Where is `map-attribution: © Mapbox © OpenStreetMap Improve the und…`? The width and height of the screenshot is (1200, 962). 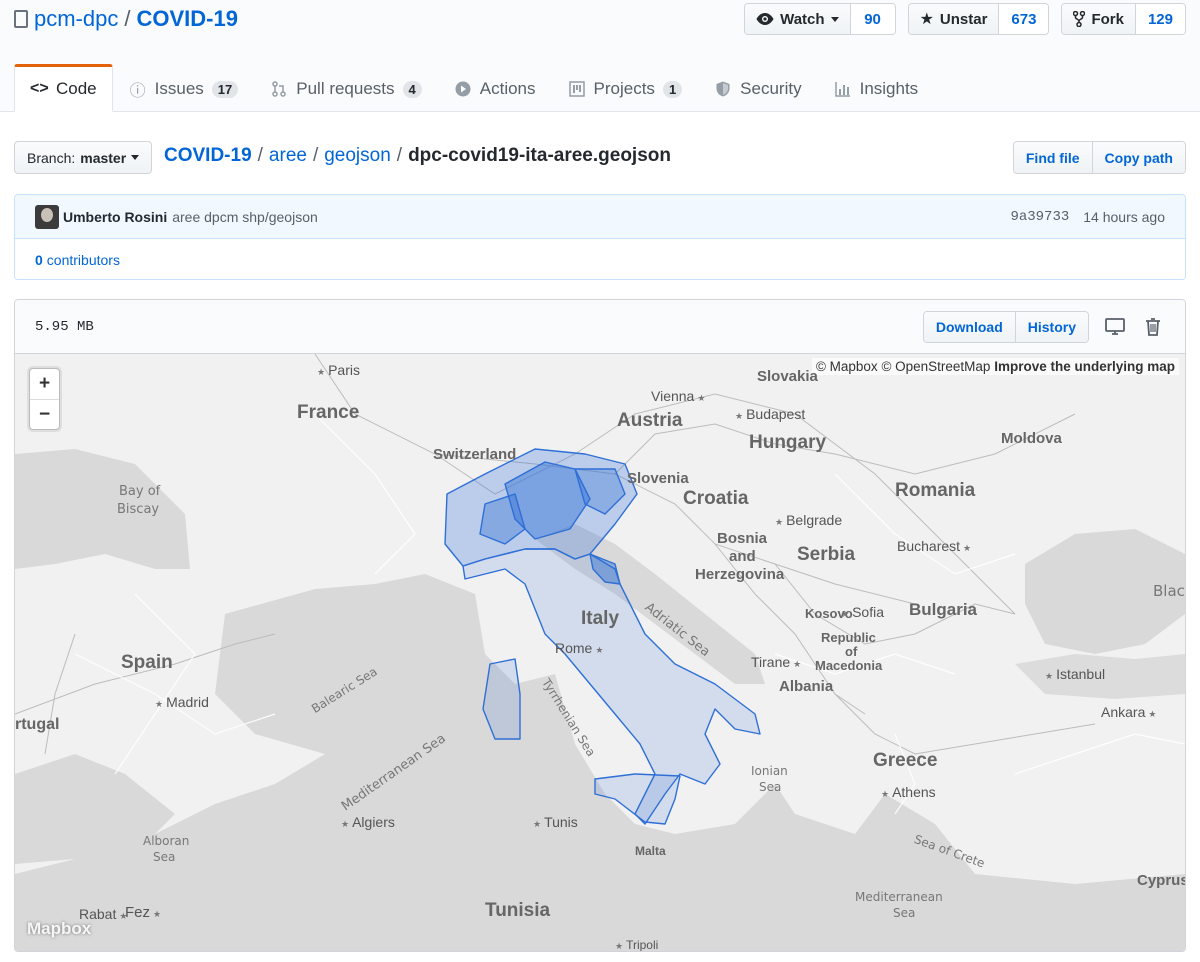
map-attribution: © Mapbox © OpenStreetMap Improve the und… is located at coordinates (995, 366).